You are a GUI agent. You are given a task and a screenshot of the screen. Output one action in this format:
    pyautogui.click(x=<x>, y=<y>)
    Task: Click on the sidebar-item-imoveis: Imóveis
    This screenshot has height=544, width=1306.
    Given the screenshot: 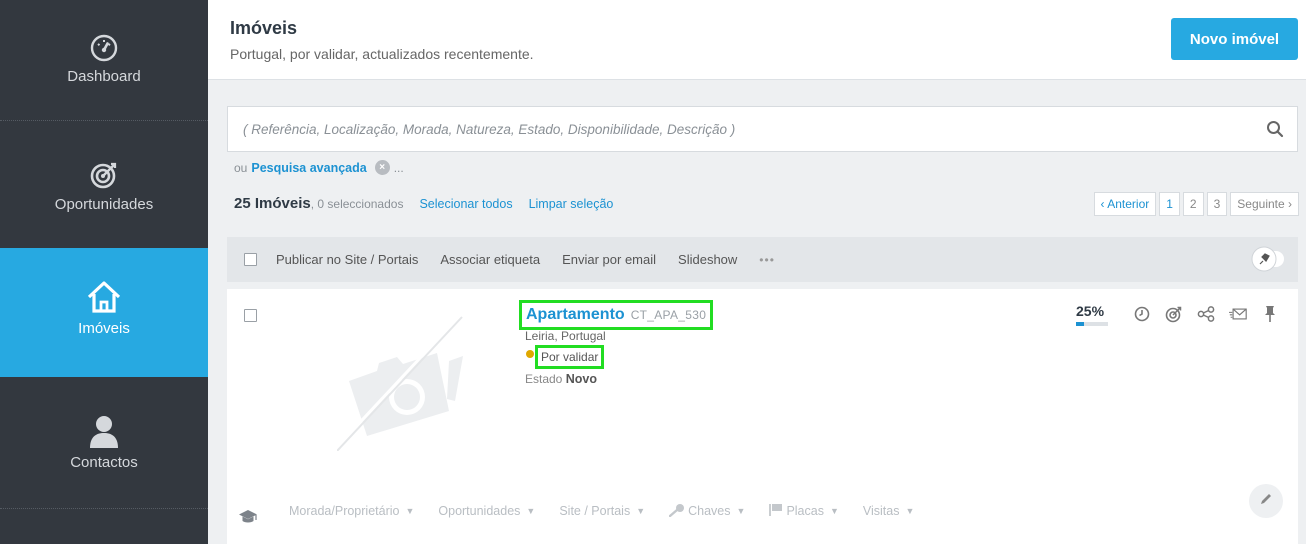 What is the action you would take?
    pyautogui.click(x=104, y=312)
    